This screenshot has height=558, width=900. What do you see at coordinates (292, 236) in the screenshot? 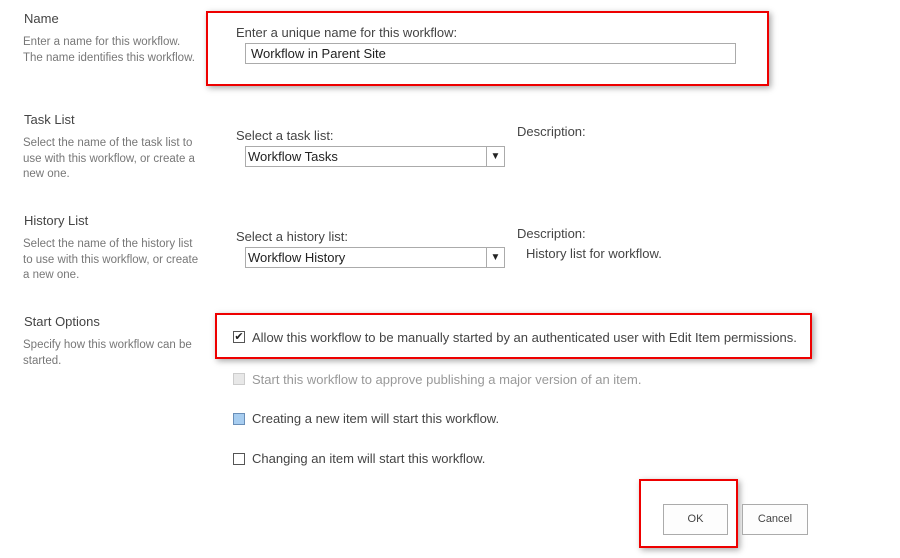
I see `history-list-label: Select a history list:` at bounding box center [292, 236].